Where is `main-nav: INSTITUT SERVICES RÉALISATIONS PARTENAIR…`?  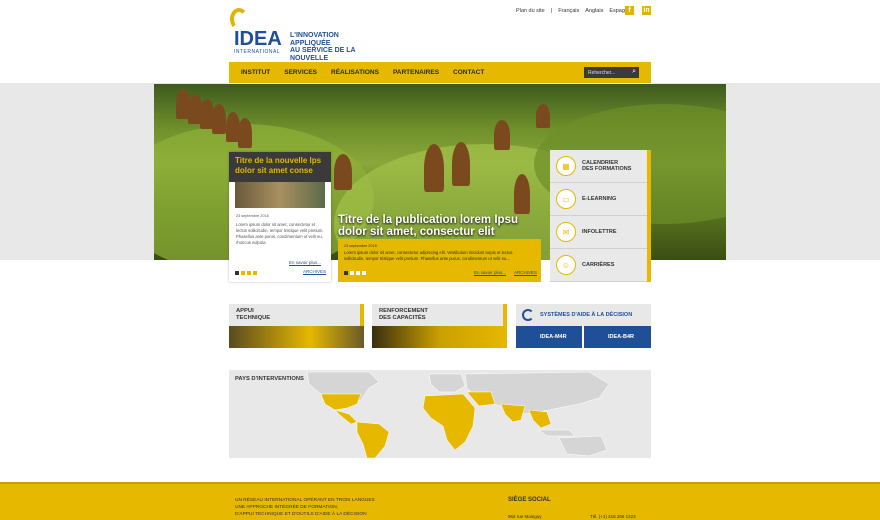 main-nav: INSTITUT SERVICES RÉALISATIONS PARTENAIR… is located at coordinates (440, 72).